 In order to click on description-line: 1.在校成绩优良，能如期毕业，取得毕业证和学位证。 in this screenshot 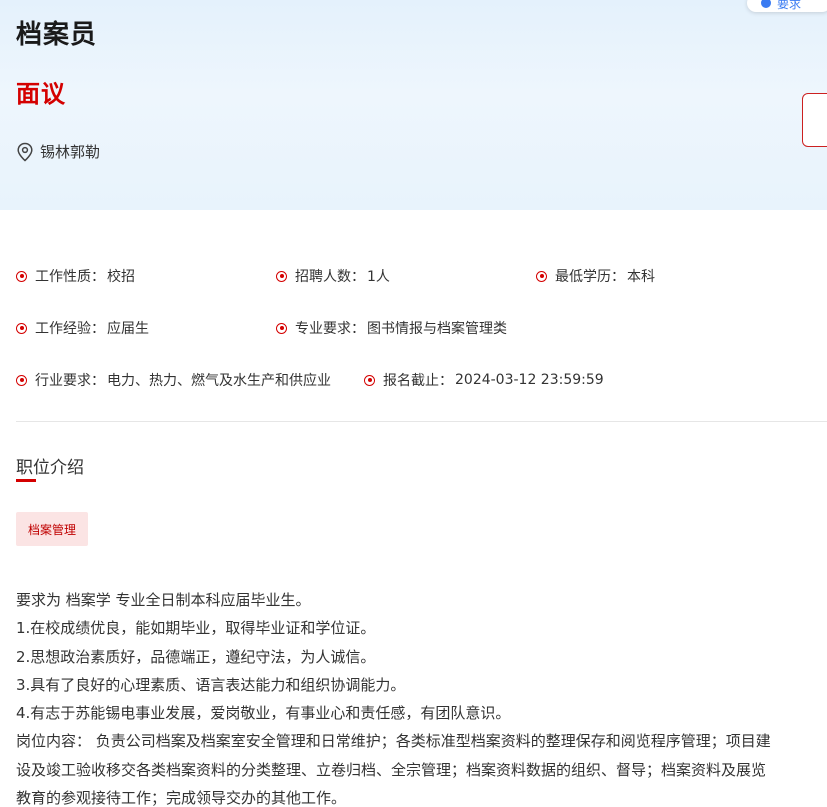, I will do `click(196, 628)`.